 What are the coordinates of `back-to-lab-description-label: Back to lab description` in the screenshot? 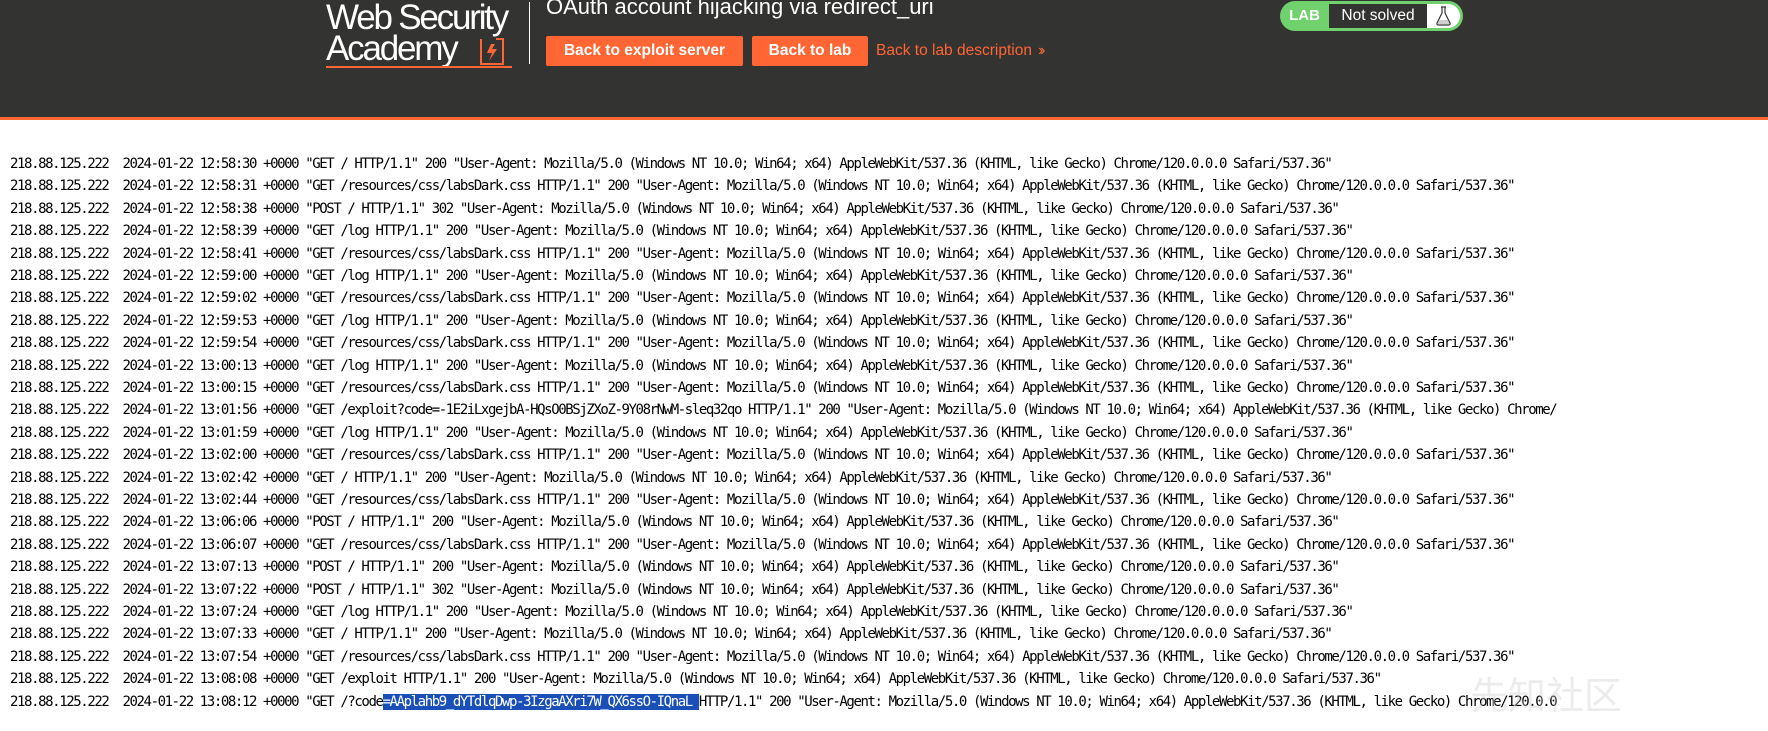 It's located at (954, 50).